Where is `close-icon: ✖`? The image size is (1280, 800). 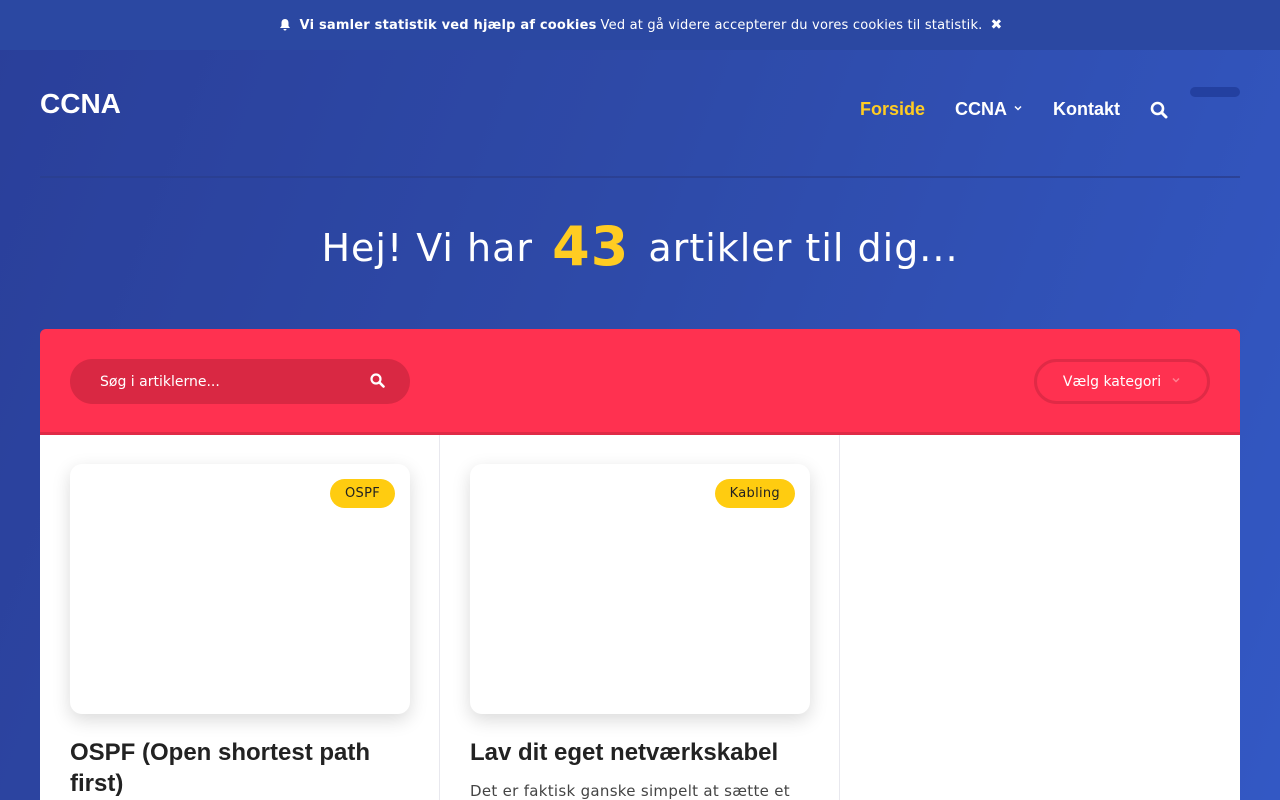
close-icon: ✖ is located at coordinates (997, 25).